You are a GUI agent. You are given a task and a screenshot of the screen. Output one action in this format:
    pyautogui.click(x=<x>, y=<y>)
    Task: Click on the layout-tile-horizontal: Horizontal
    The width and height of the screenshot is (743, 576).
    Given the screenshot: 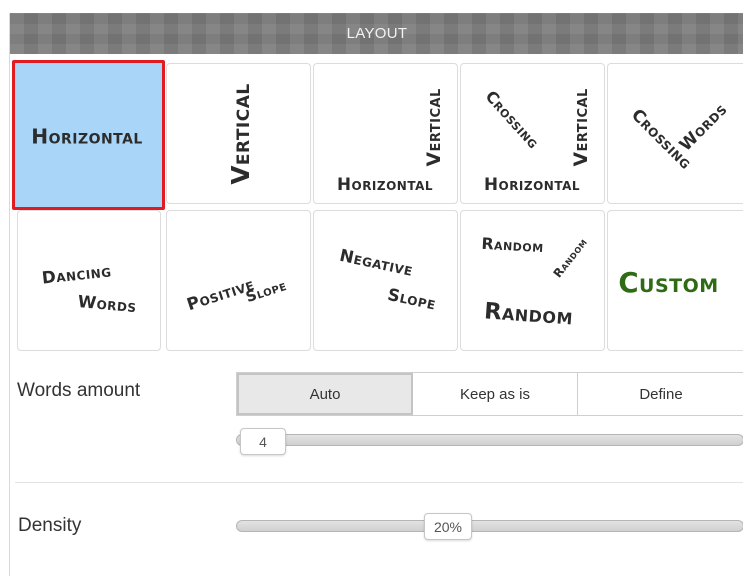 What is the action you would take?
    pyautogui.click(x=88, y=135)
    